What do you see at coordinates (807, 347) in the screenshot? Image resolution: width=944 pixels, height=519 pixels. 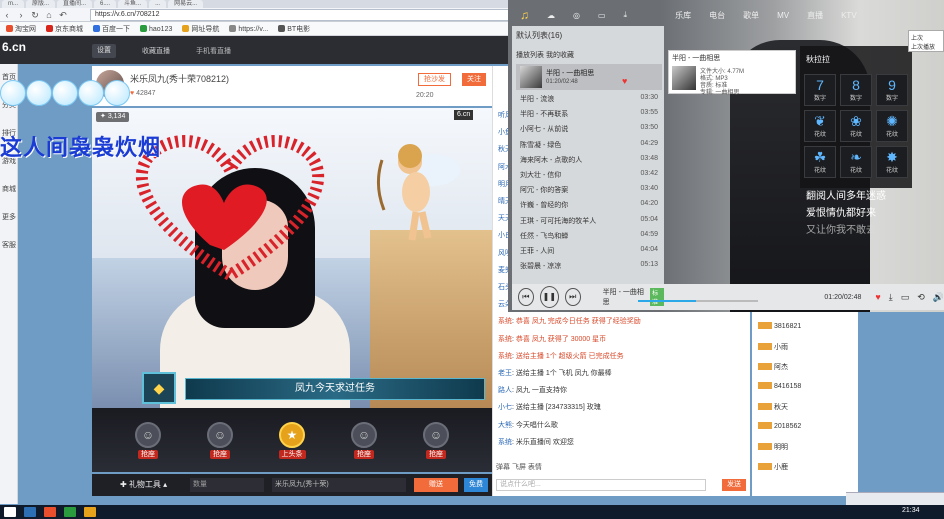 I see `fan-row: 小雨` at bounding box center [807, 347].